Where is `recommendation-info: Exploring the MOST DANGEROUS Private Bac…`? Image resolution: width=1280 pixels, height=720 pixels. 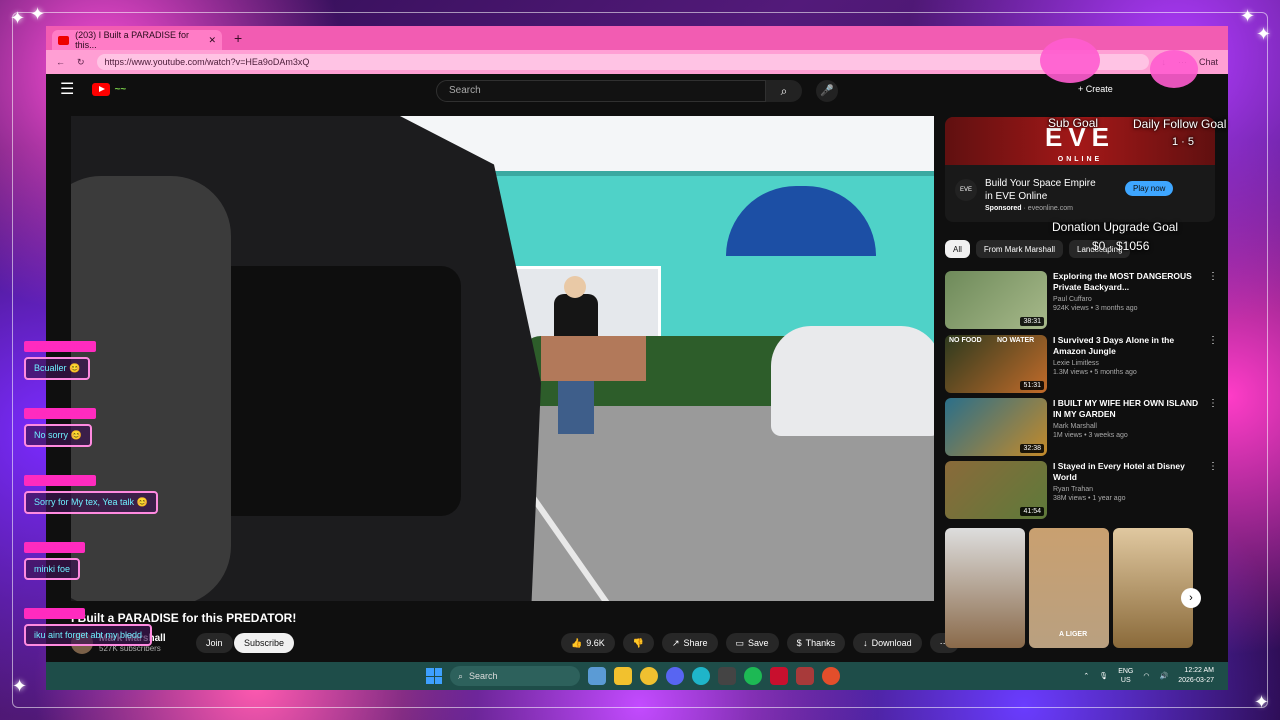 recommendation-info: Exploring the MOST DANGEROUS Private Bac… is located at coordinates (1136, 301).